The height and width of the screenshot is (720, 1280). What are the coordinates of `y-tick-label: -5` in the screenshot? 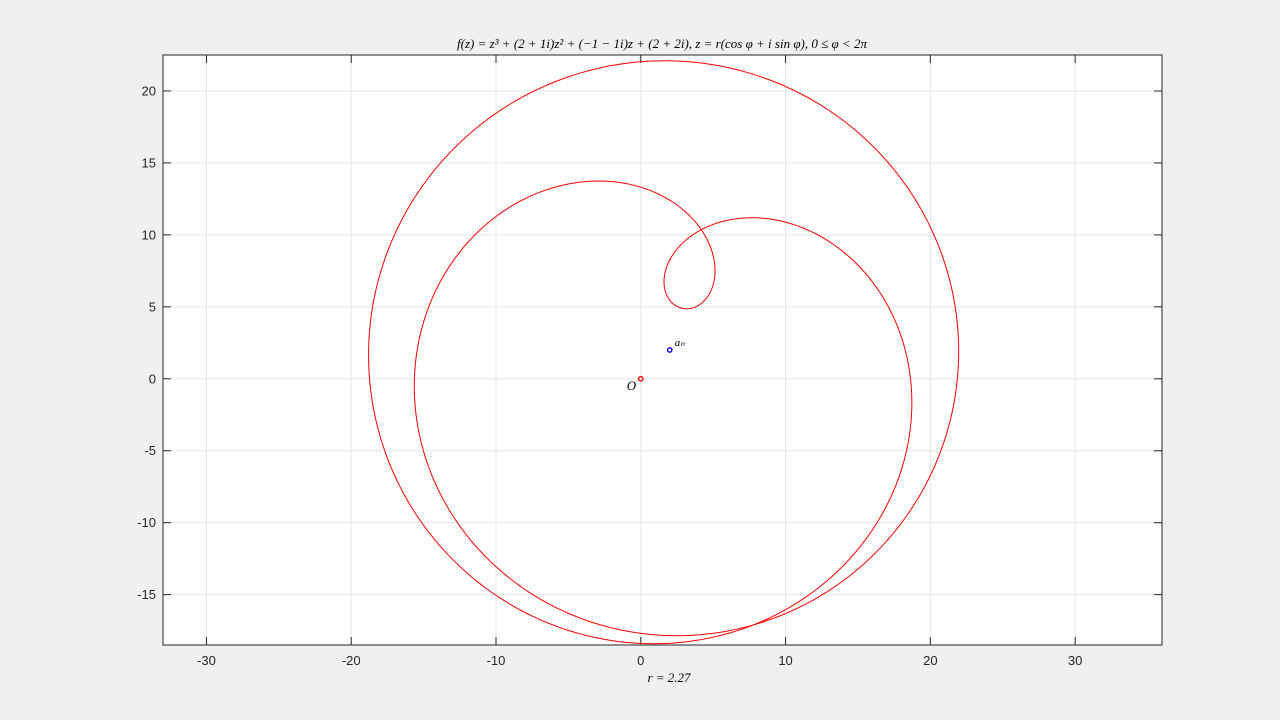 It's located at (150, 450).